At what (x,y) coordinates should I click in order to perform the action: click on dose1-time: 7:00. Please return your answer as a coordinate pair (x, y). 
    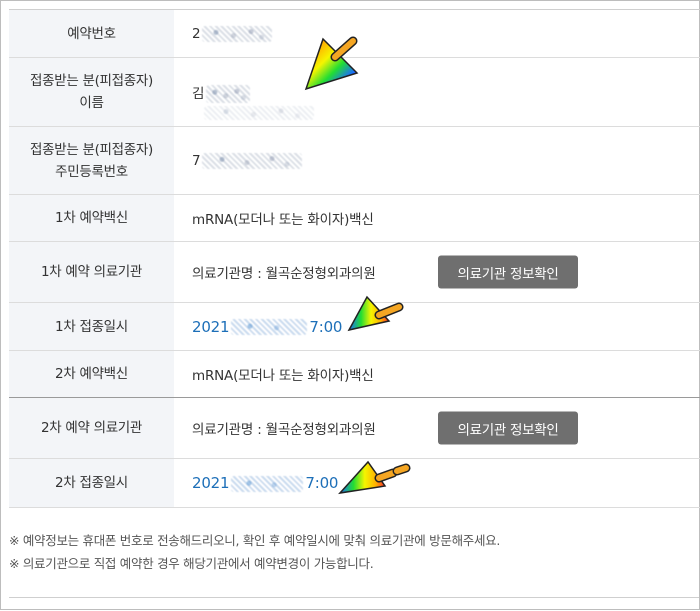
    Looking at the image, I should click on (326, 326).